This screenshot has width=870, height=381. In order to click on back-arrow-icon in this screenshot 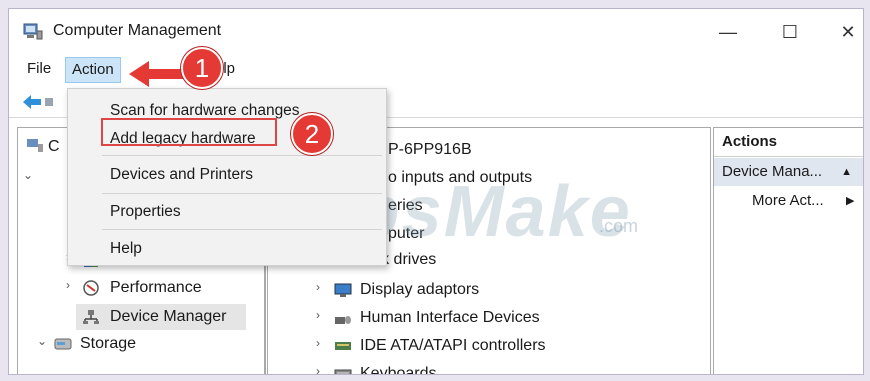, I will do `click(32, 102)`.